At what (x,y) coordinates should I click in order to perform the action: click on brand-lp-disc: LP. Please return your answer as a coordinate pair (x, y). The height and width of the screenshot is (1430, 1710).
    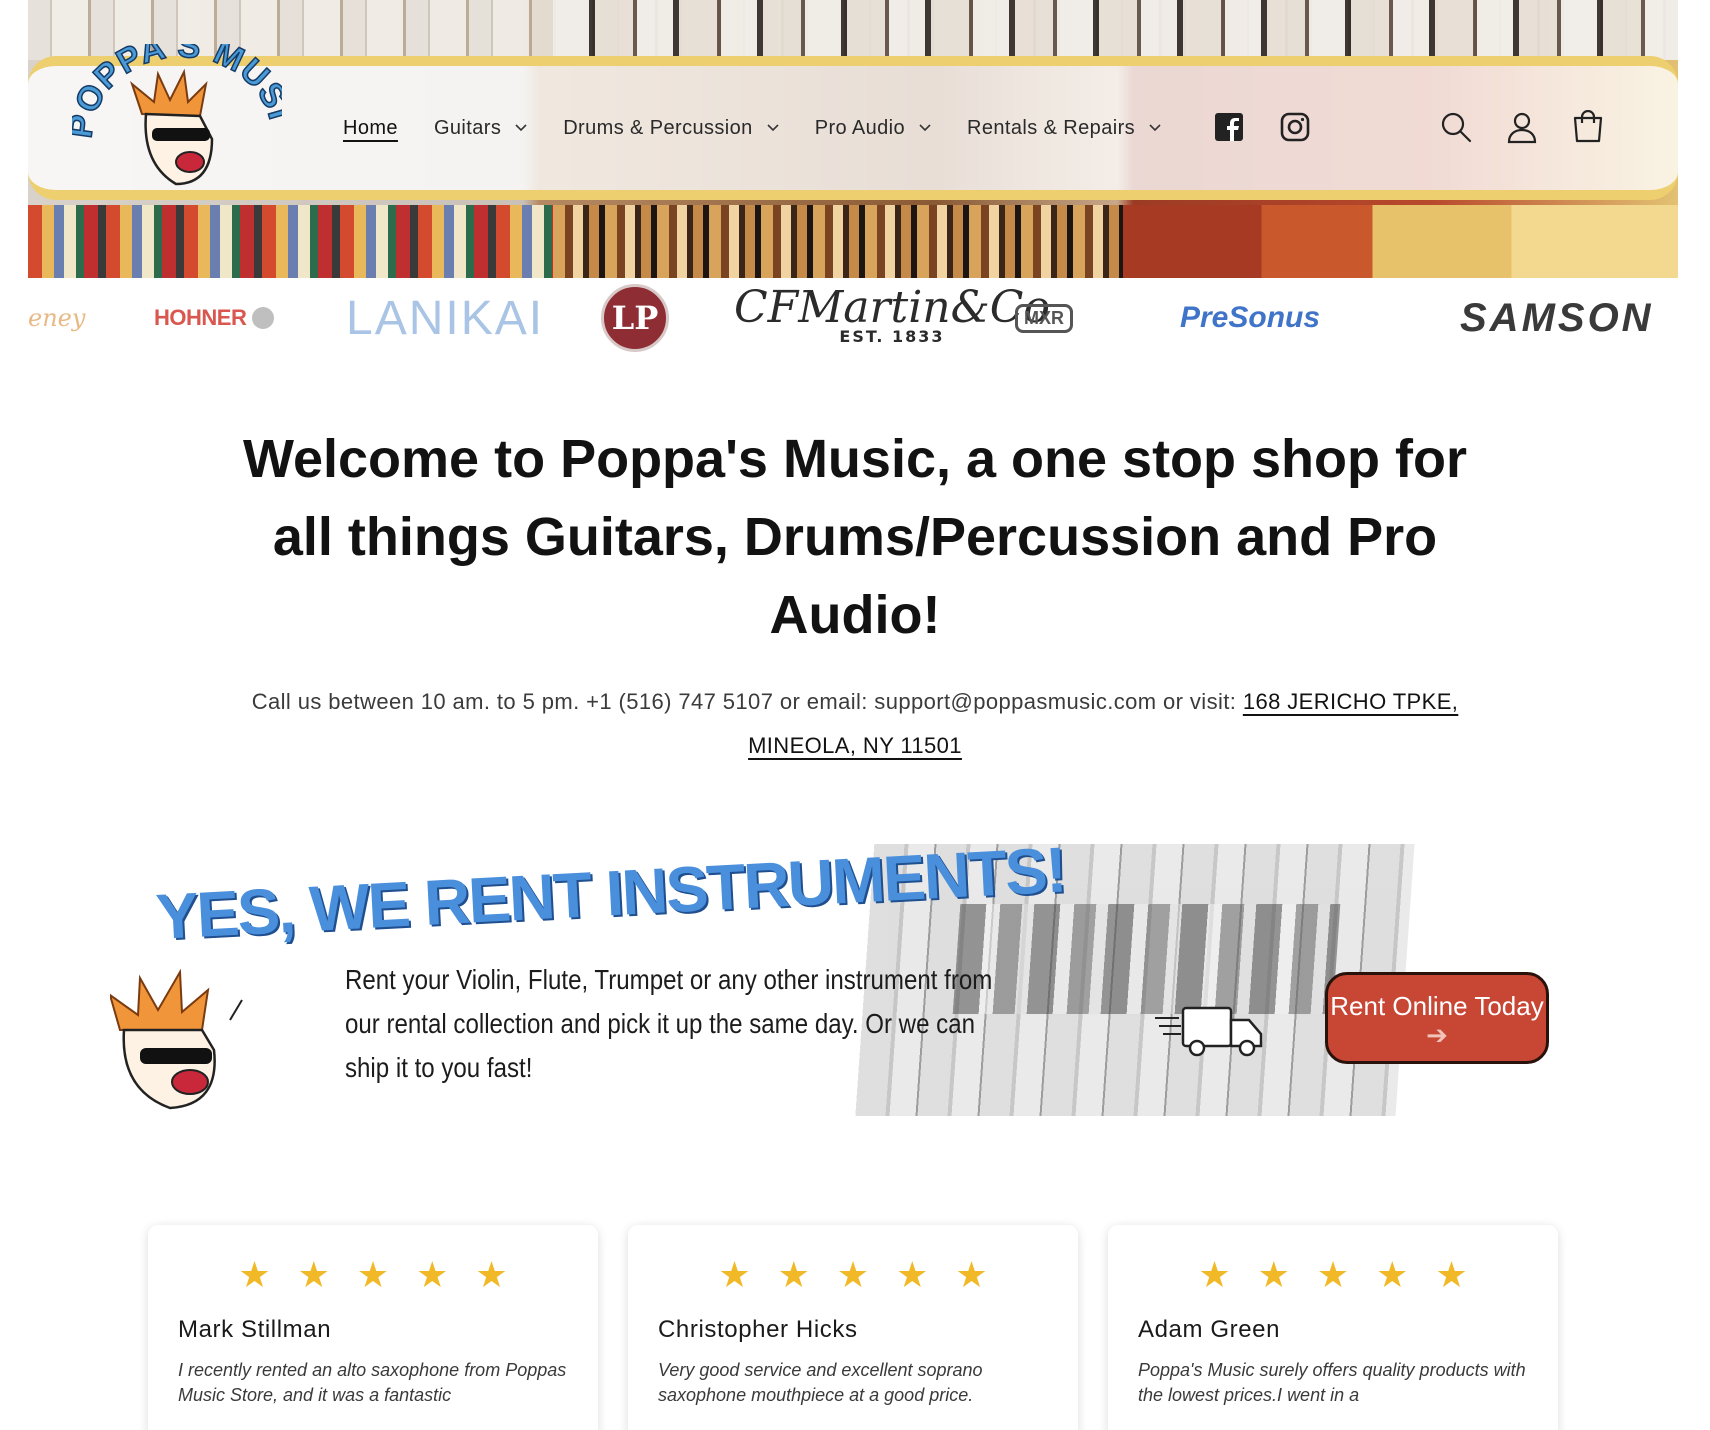
    Looking at the image, I should click on (635, 318).